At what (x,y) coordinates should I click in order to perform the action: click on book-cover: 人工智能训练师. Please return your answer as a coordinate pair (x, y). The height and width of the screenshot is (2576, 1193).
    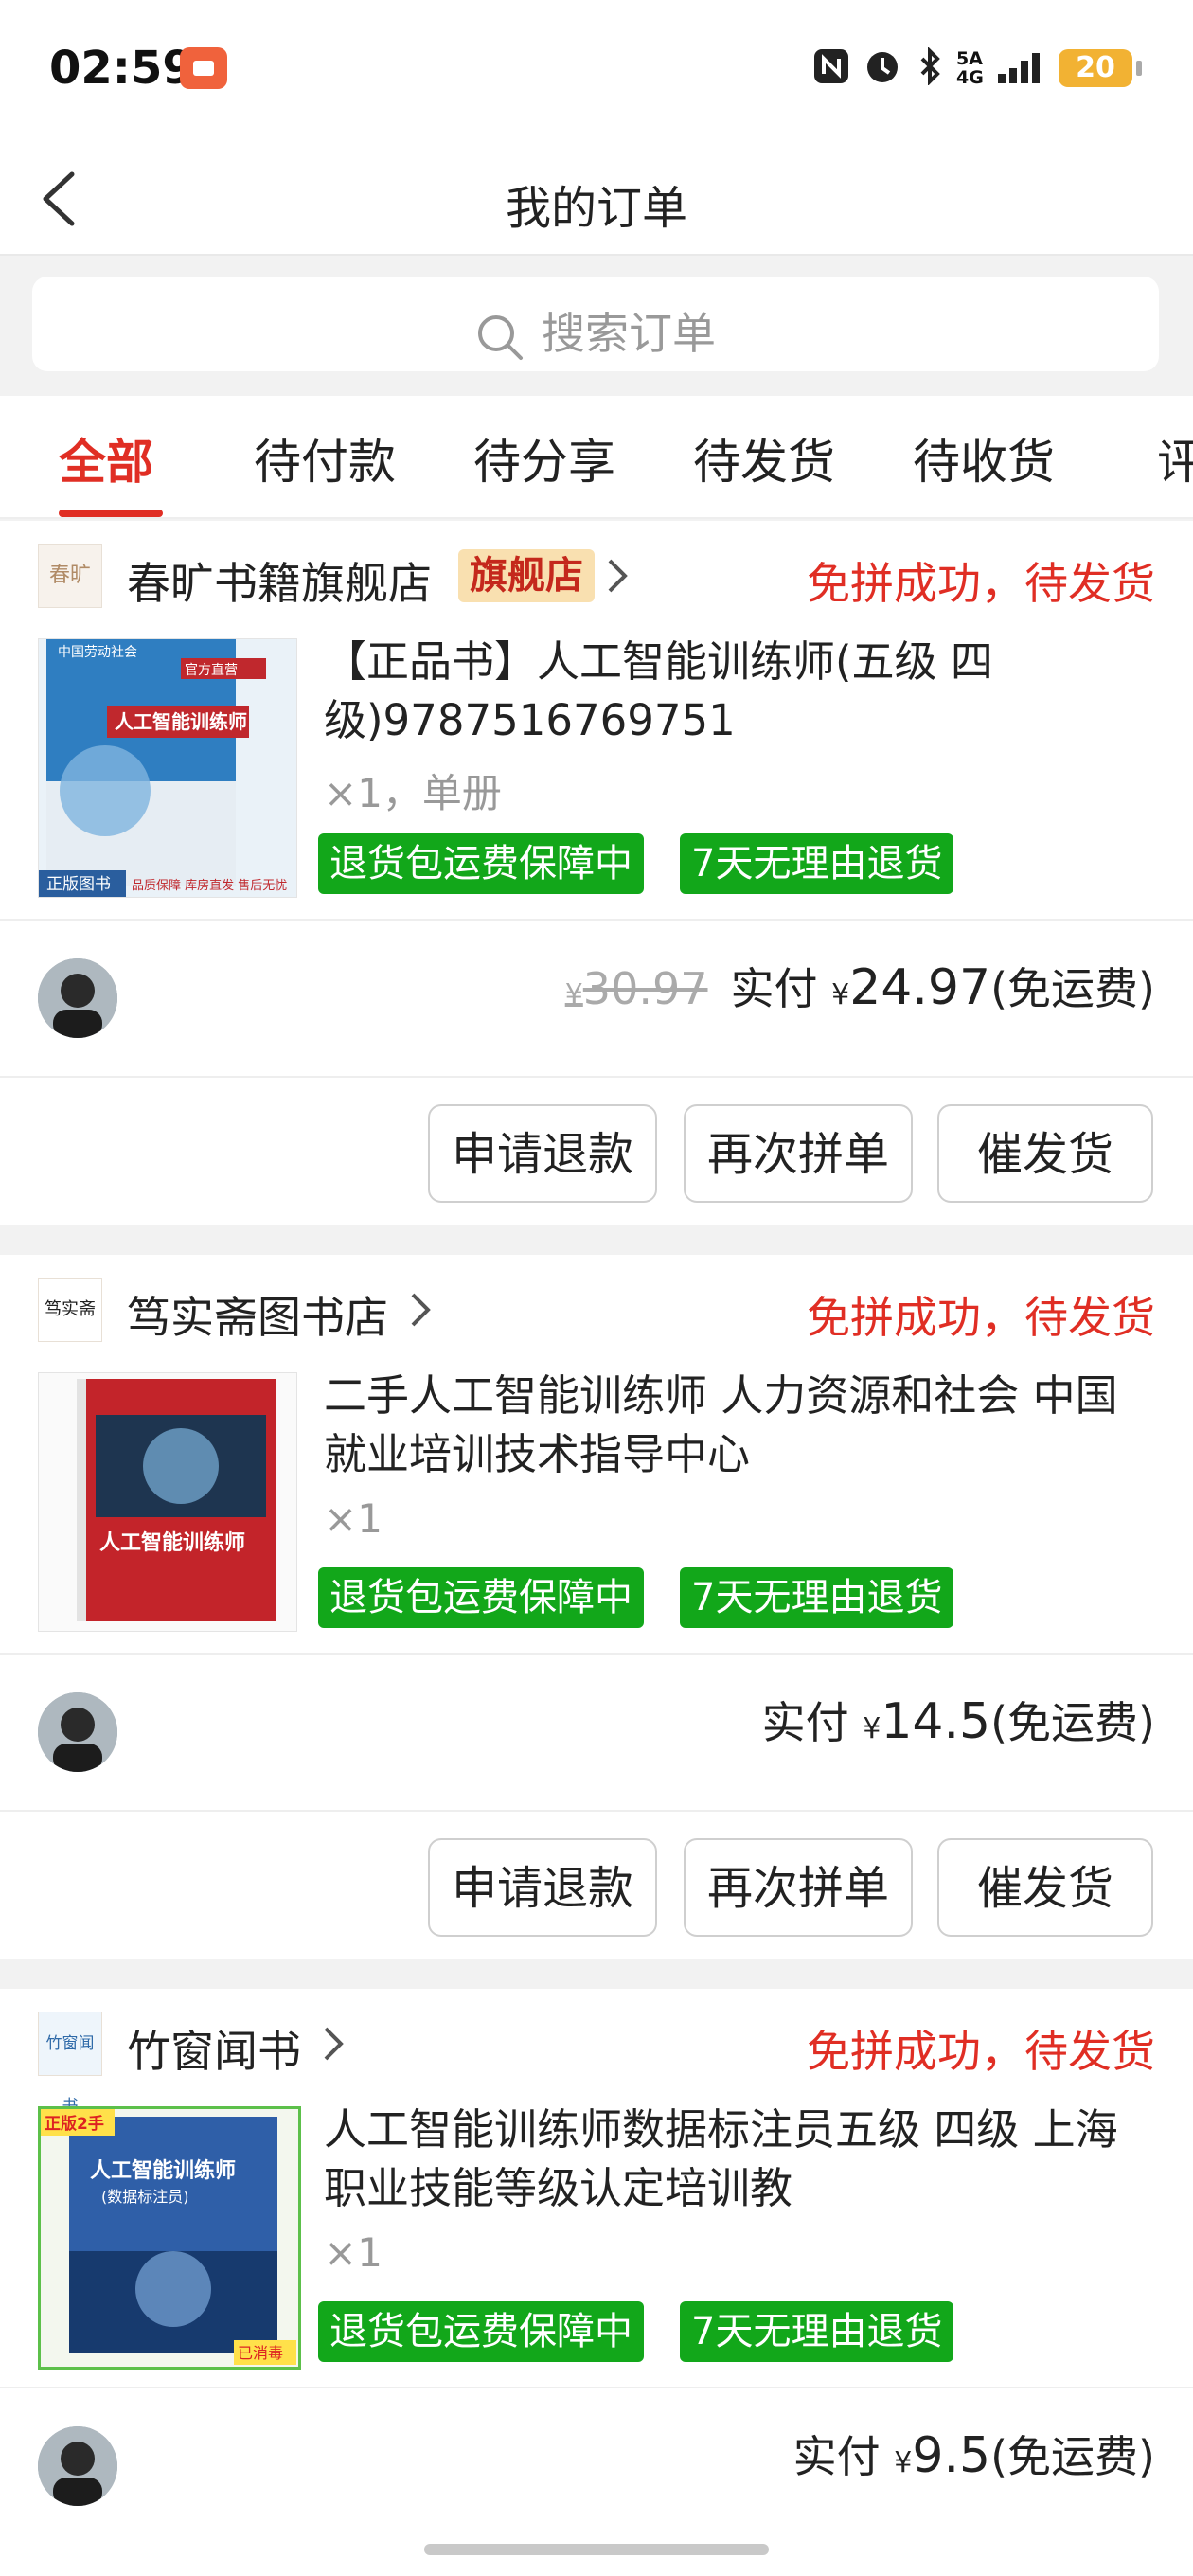
    Looking at the image, I should click on (167, 1502).